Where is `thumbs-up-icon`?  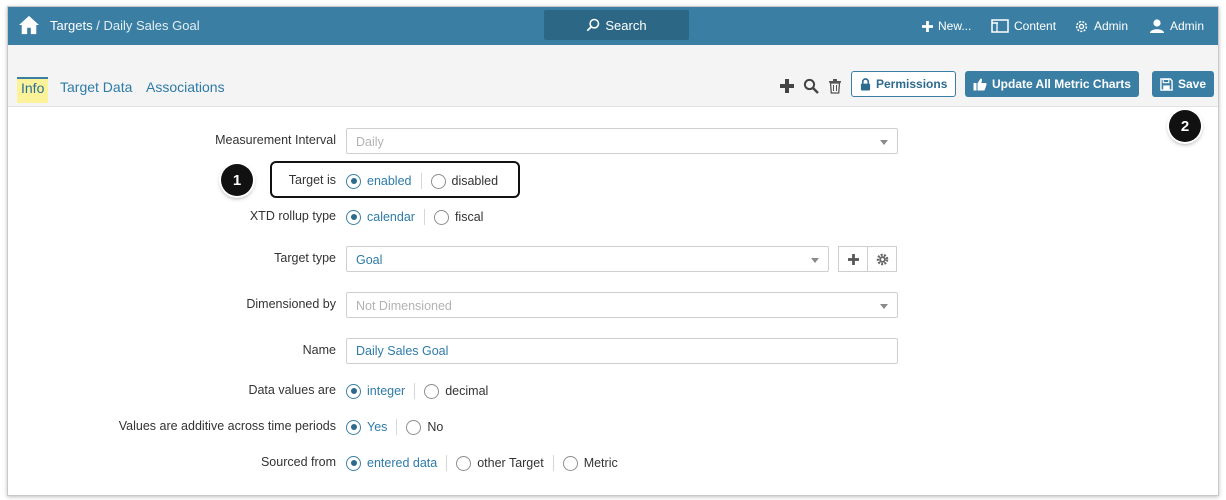
thumbs-up-icon is located at coordinates (980, 84).